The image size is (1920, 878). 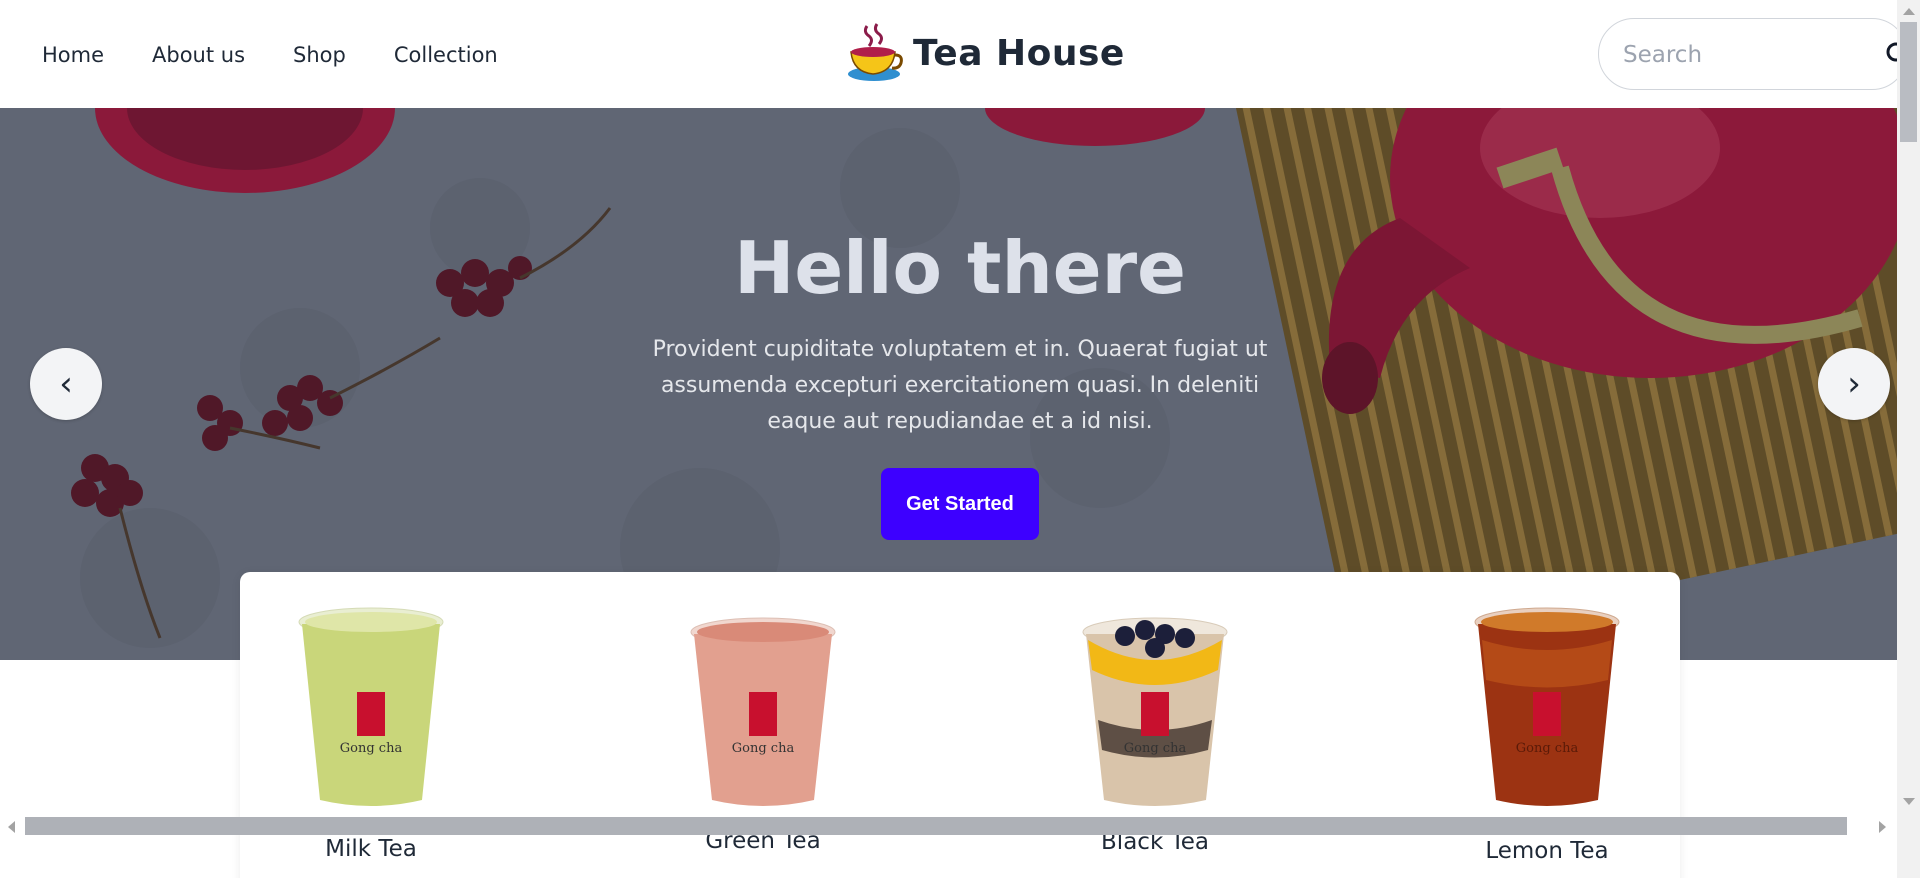 What do you see at coordinates (371, 748) in the screenshot?
I see `milk-tea-cup-brand: Gong cha` at bounding box center [371, 748].